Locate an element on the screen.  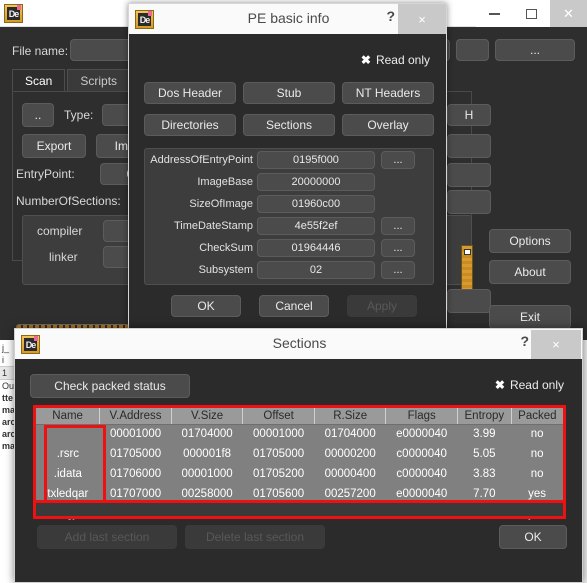
field-value-addressofentrypoint: 0195f000 is located at coordinates (316, 160).